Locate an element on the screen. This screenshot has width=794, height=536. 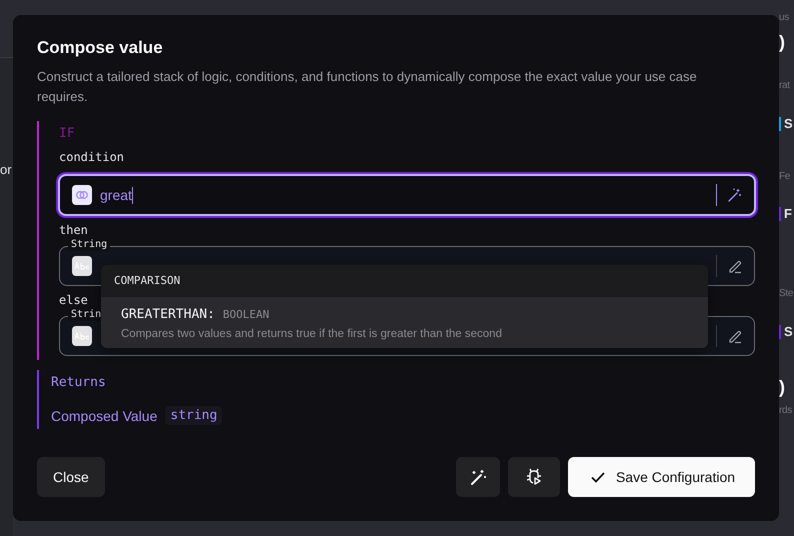
returns-heading: Returns is located at coordinates (79, 383).